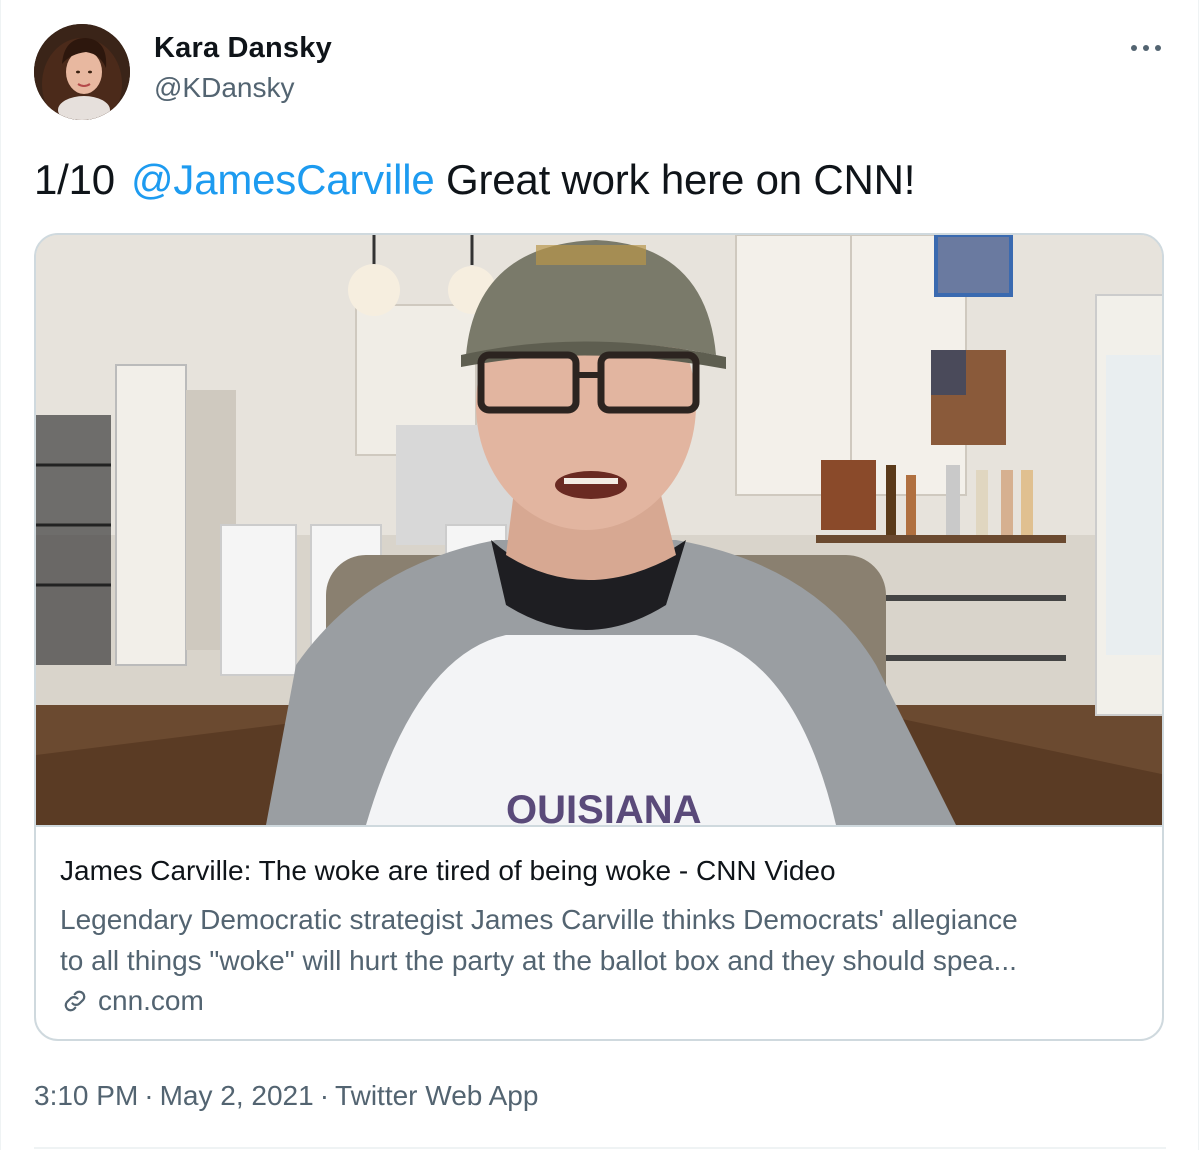 The height and width of the screenshot is (1150, 1200). Describe the element at coordinates (675, 179) in the screenshot. I see `tweet-body: Great work here on CNN!` at that location.